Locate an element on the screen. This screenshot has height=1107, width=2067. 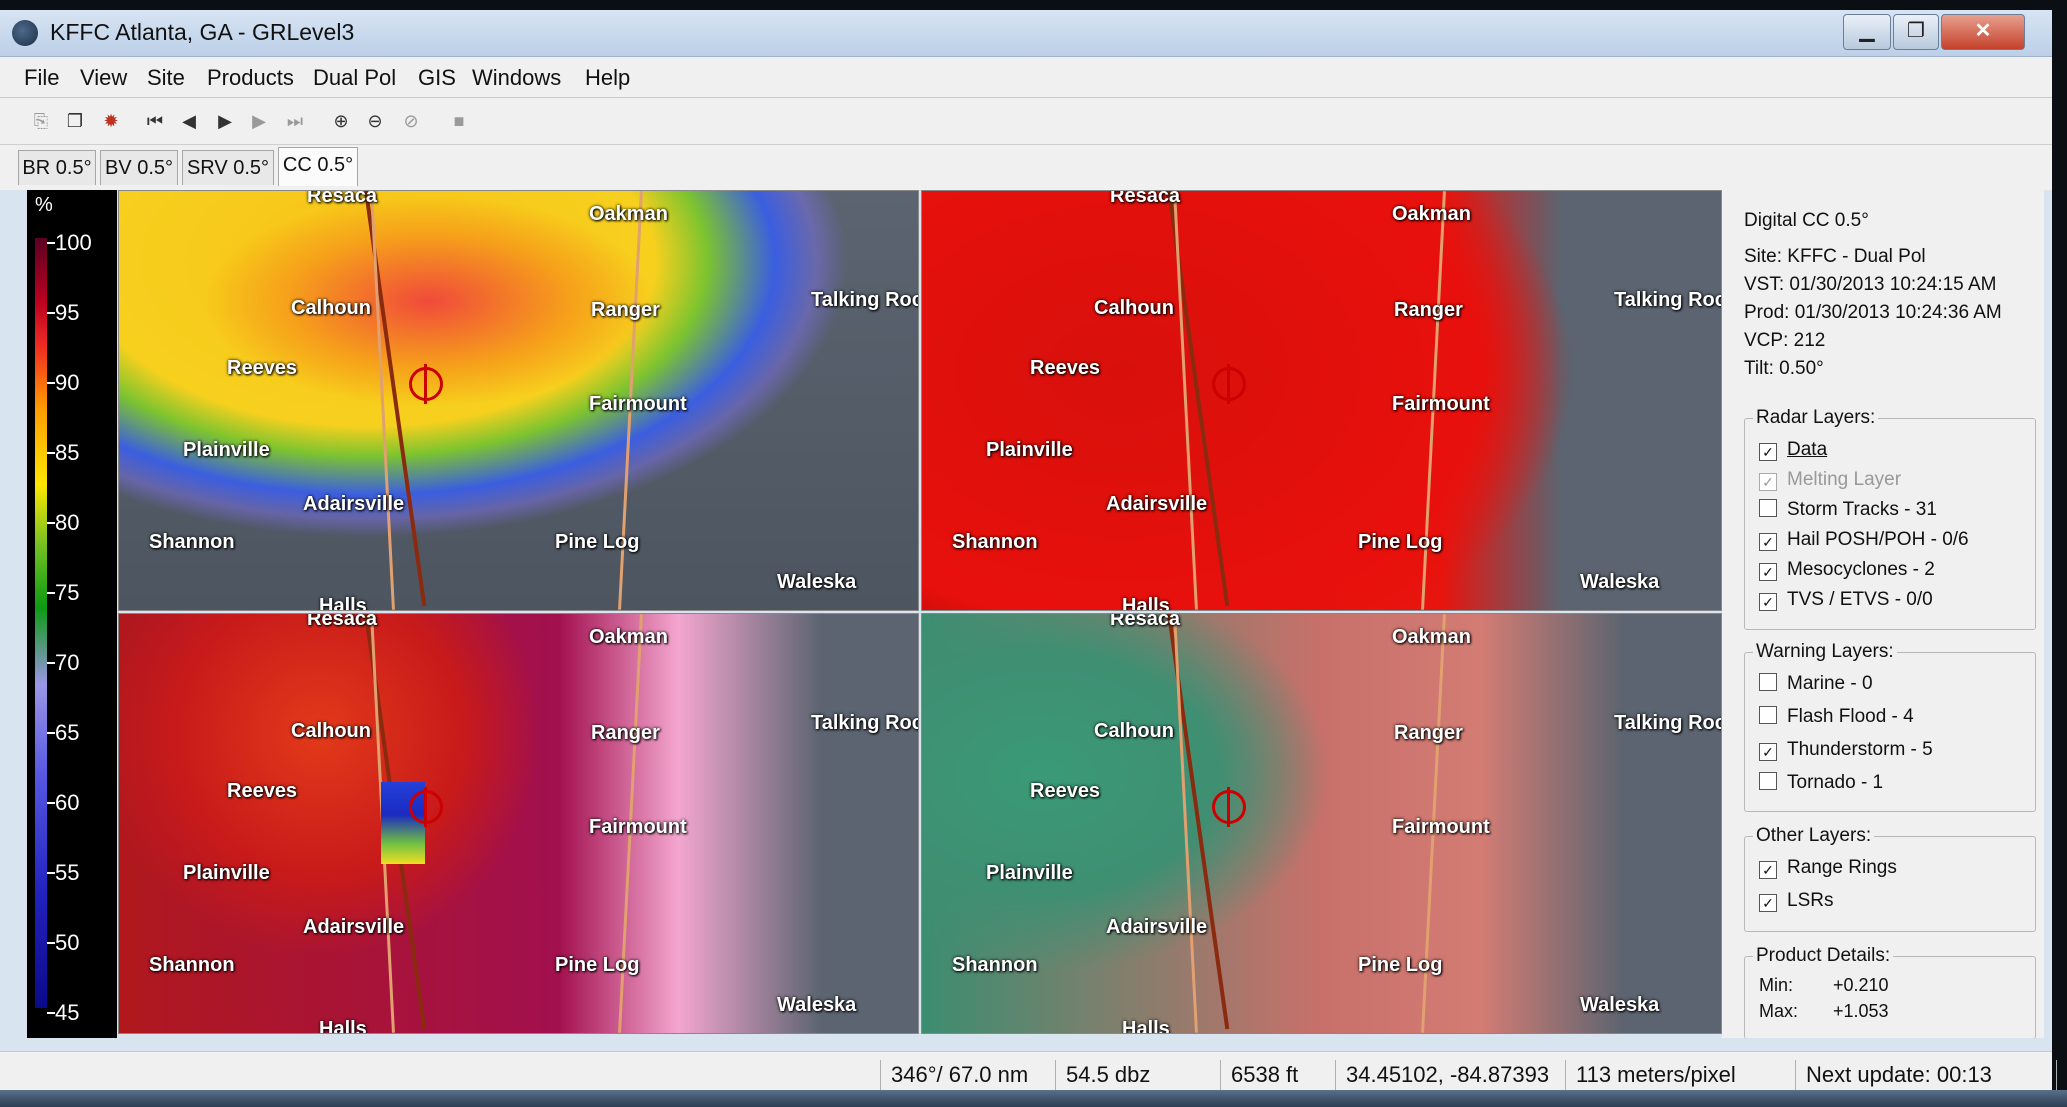
max-value: +1.053 is located at coordinates (1861, 1011).